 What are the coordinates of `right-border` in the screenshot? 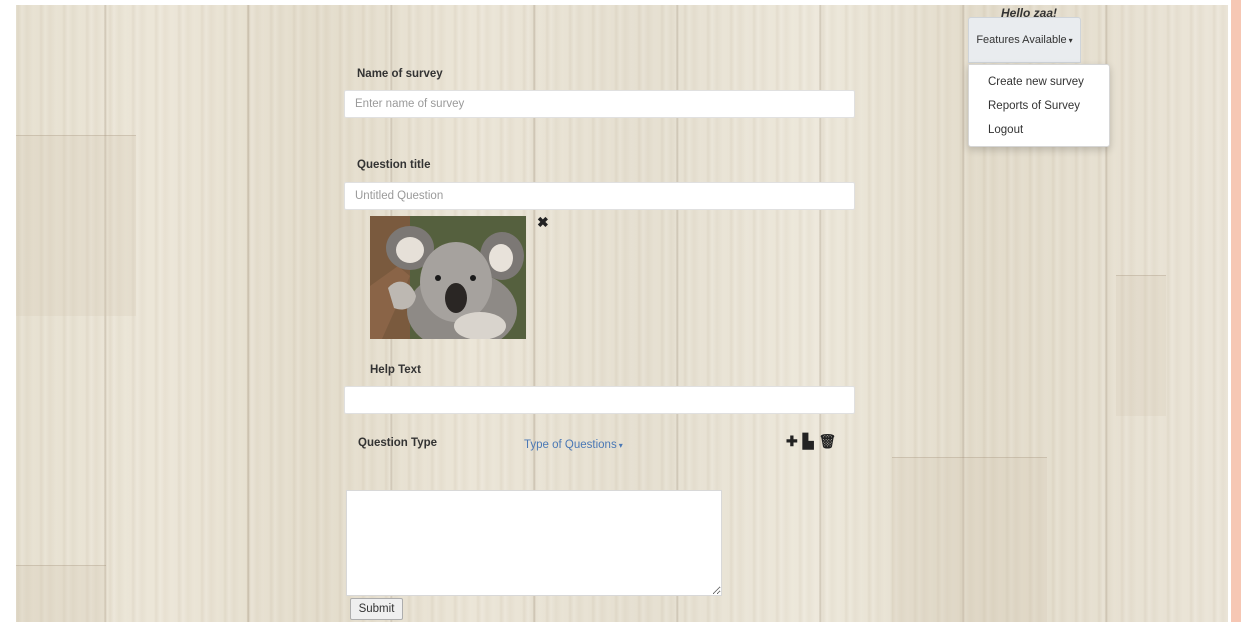 It's located at (1236, 311).